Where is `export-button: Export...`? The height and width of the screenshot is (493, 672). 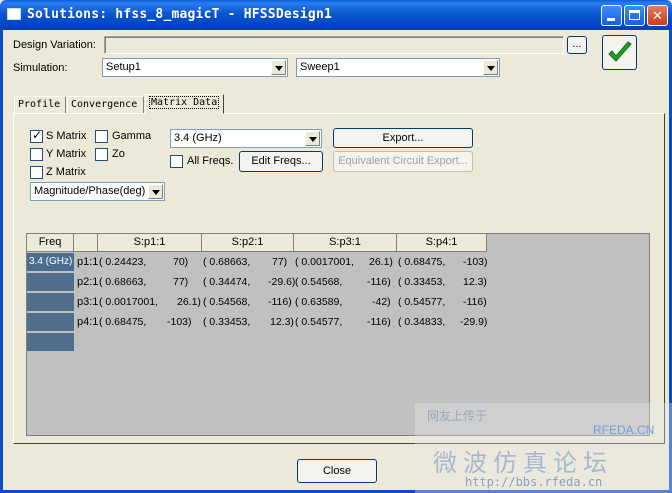 export-button: Export... is located at coordinates (403, 138).